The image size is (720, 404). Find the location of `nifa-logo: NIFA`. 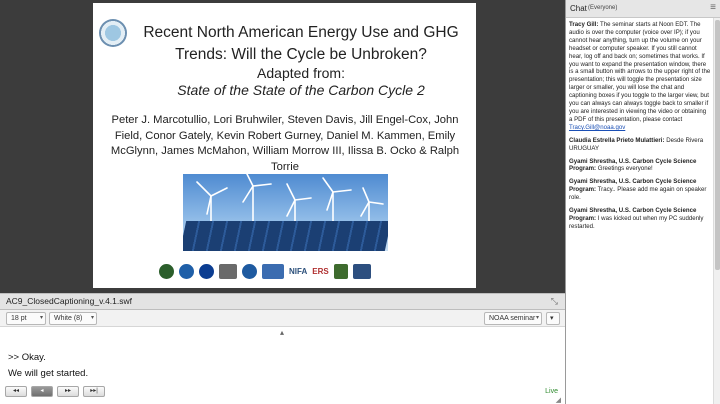

nifa-logo: NIFA is located at coordinates (298, 271).